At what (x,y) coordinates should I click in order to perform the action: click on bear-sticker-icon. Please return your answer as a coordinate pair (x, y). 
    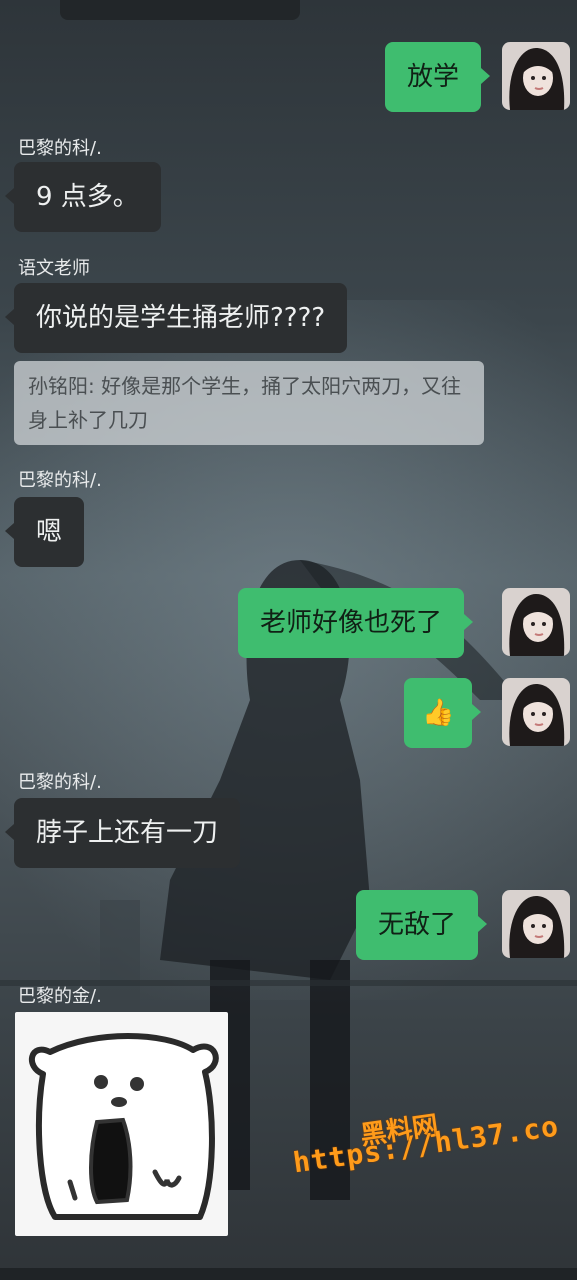
    Looking at the image, I should click on (123, 1126).